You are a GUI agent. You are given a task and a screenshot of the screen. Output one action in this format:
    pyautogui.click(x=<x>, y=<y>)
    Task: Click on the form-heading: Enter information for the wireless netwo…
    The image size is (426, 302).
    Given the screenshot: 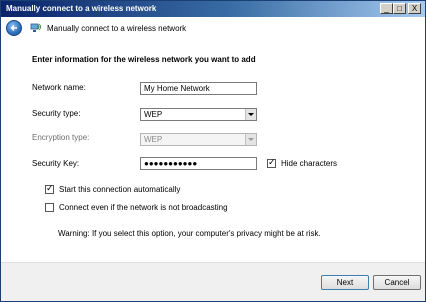 What is the action you would take?
    pyautogui.click(x=144, y=59)
    